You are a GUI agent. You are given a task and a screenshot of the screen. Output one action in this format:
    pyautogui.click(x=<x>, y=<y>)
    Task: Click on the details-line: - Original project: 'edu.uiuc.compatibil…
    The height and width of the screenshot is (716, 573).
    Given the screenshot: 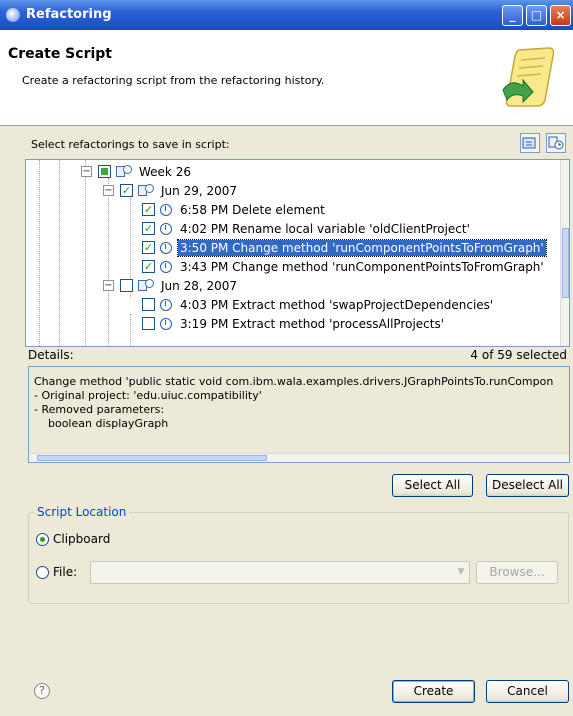 What is the action you would take?
    pyautogui.click(x=148, y=395)
    